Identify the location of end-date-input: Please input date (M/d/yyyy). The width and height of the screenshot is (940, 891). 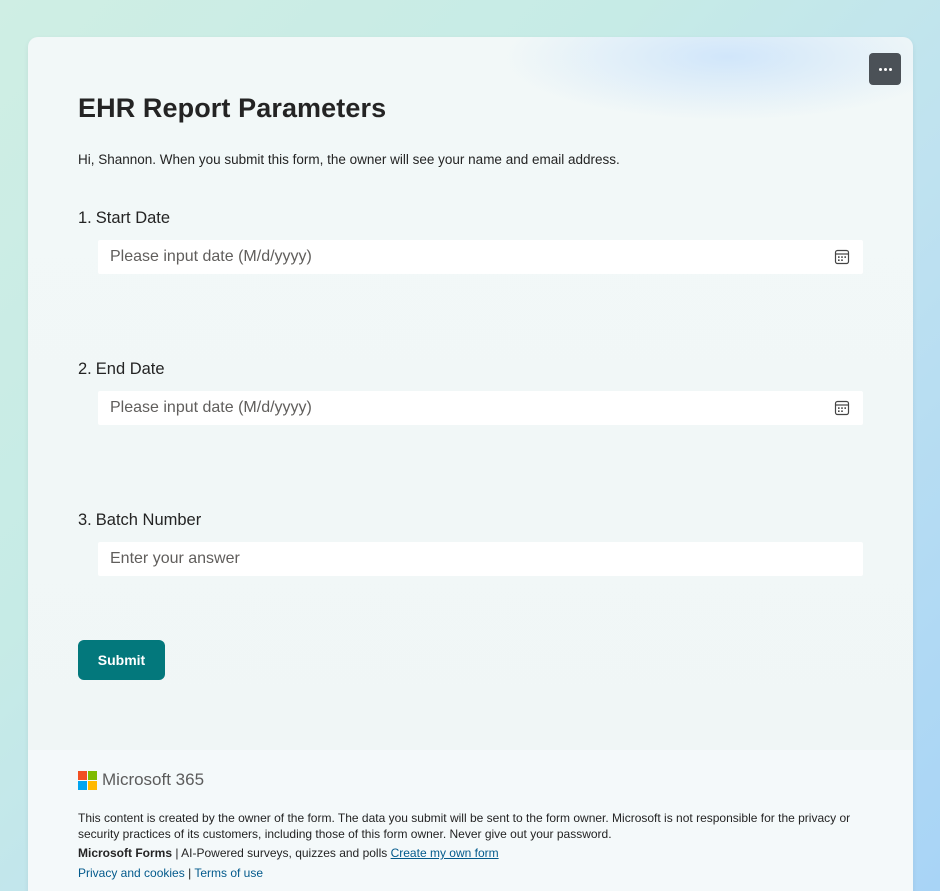
(480, 408).